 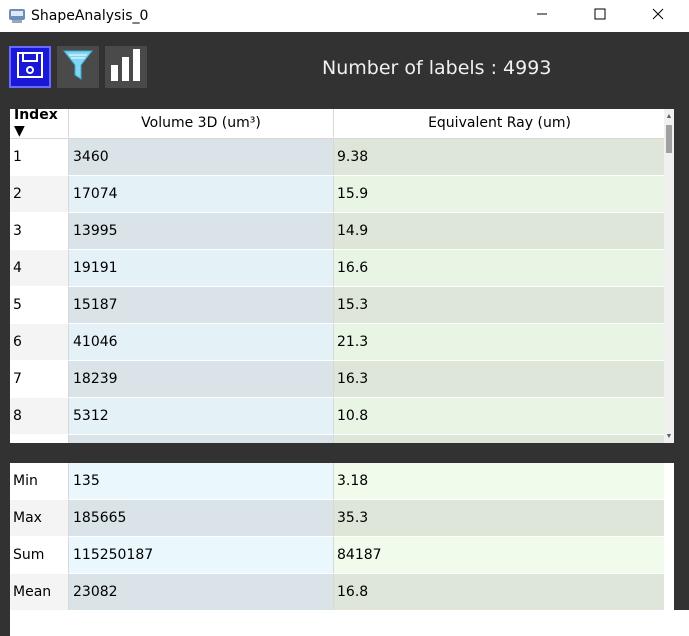 I want to click on summary-row: Sum 115250187 84187, so click(x=337, y=555).